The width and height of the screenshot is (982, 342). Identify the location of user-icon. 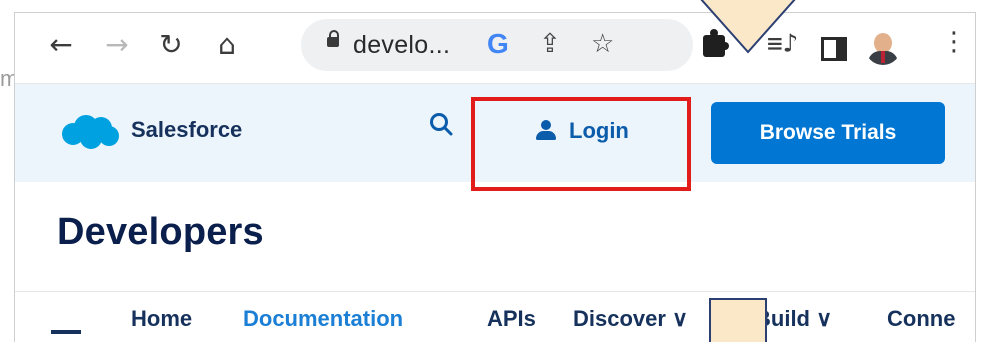
(546, 131).